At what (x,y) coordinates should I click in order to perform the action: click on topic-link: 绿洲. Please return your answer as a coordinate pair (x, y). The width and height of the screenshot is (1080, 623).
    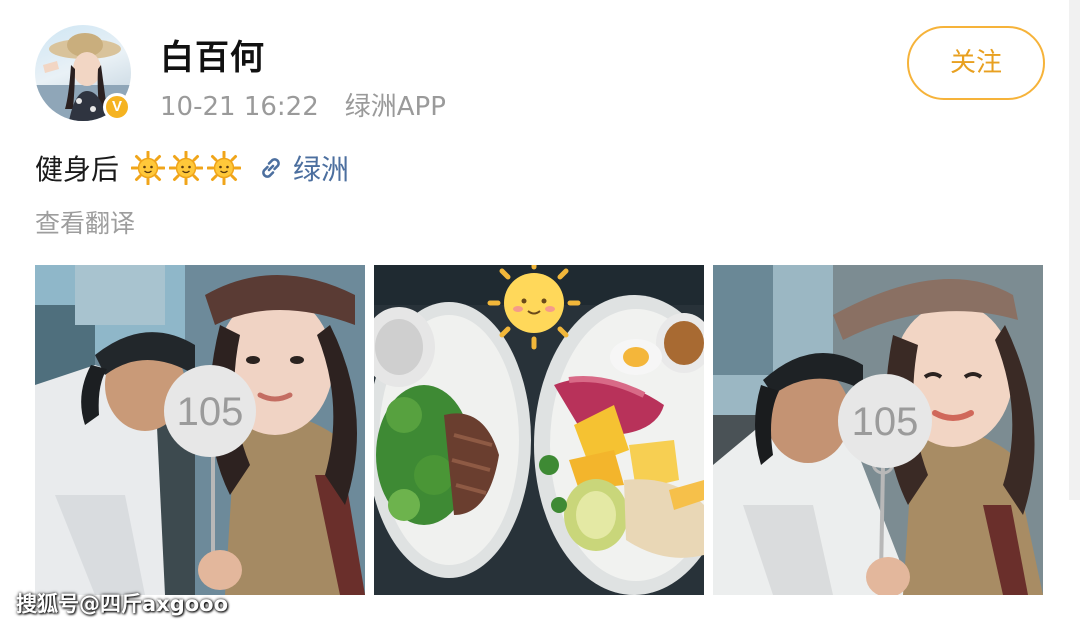
    Looking at the image, I should click on (303, 168).